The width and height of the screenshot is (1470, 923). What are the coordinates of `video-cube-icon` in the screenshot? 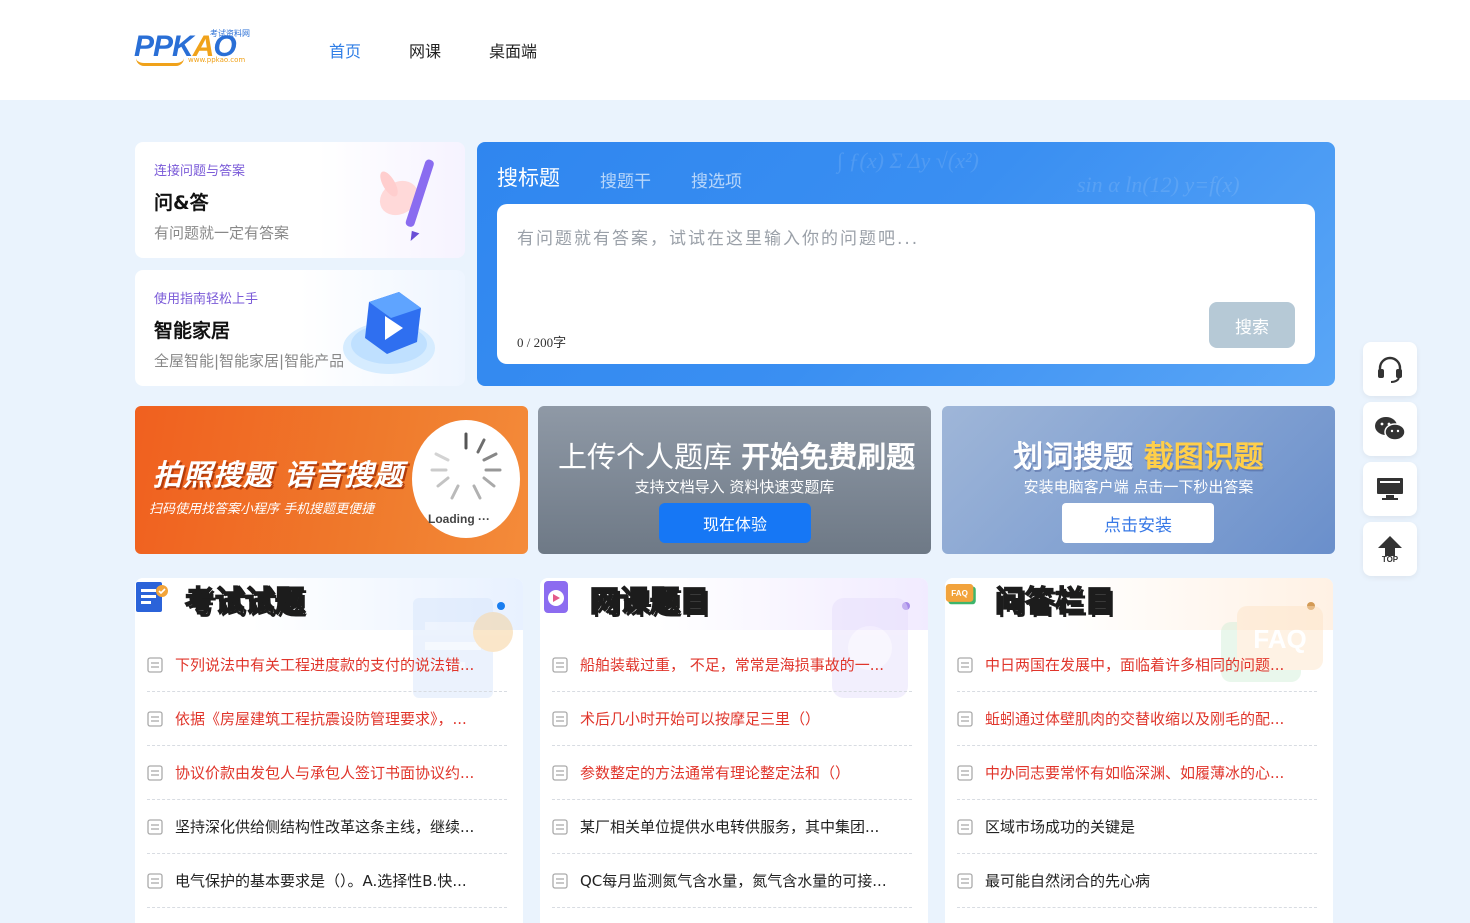 It's located at (389, 333).